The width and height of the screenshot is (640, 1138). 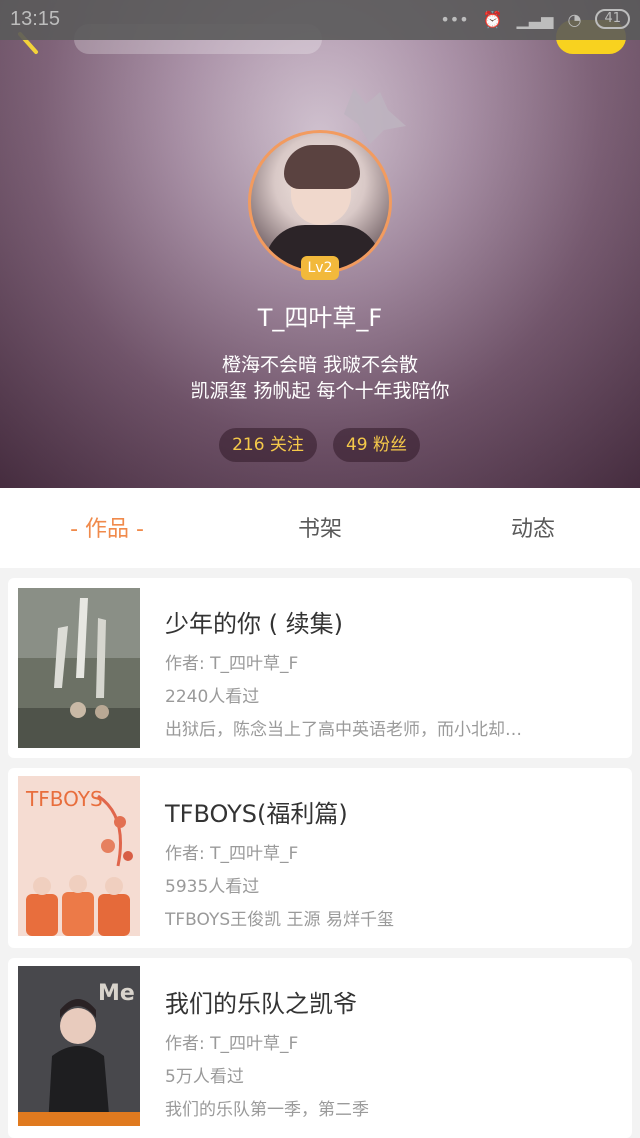 I want to click on tab-bookshelf: 书架, so click(x=320, y=528).